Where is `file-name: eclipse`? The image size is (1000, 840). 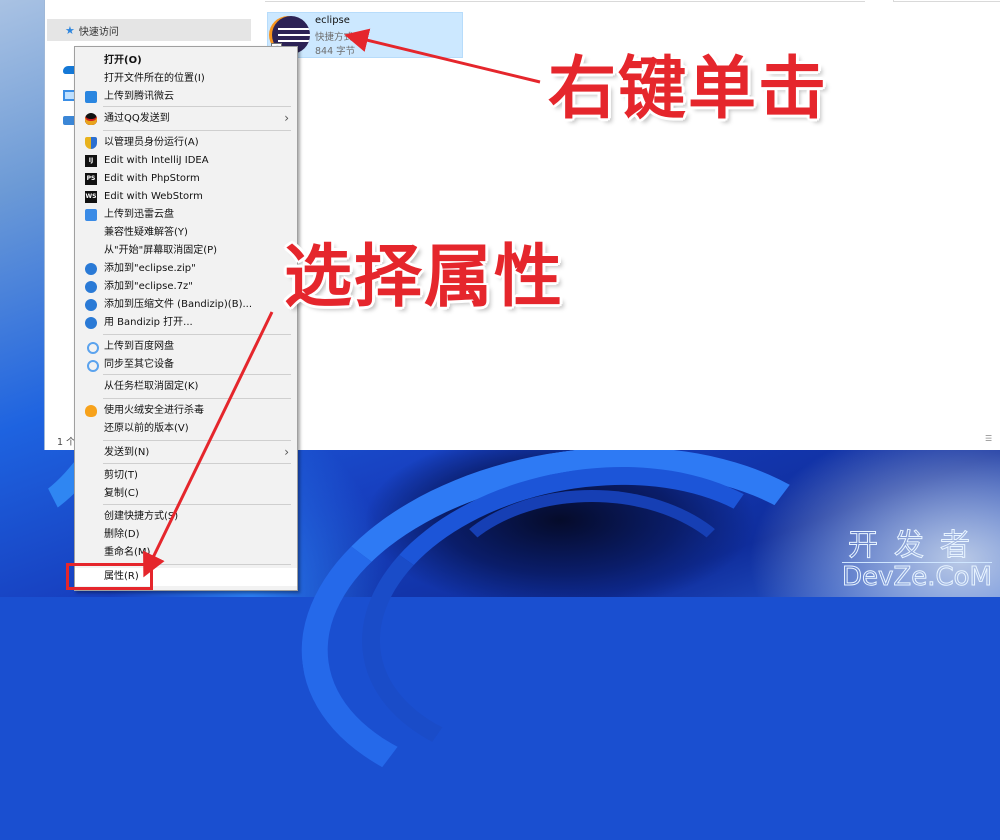 file-name: eclipse is located at coordinates (332, 20).